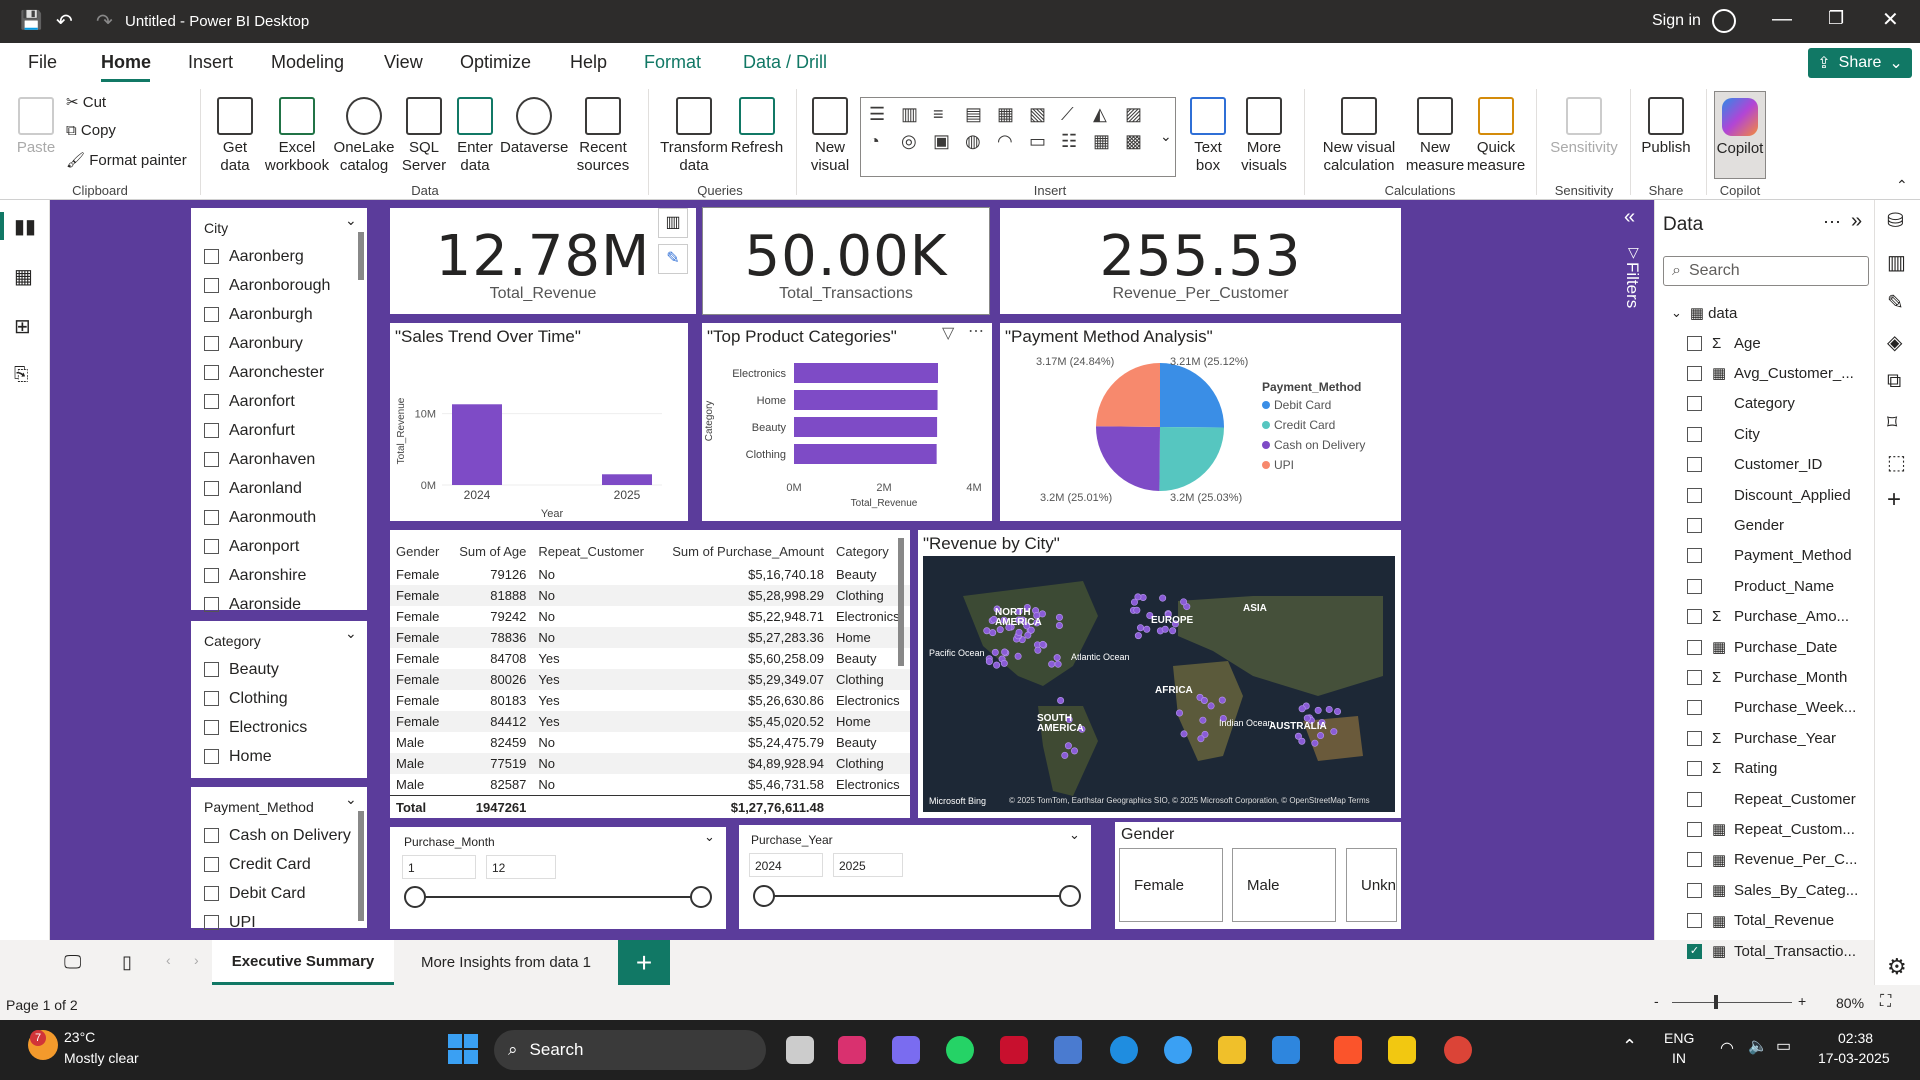 The height and width of the screenshot is (1080, 1920). What do you see at coordinates (885, 141) in the screenshot?
I see `pie-chart-icon: ◔` at bounding box center [885, 141].